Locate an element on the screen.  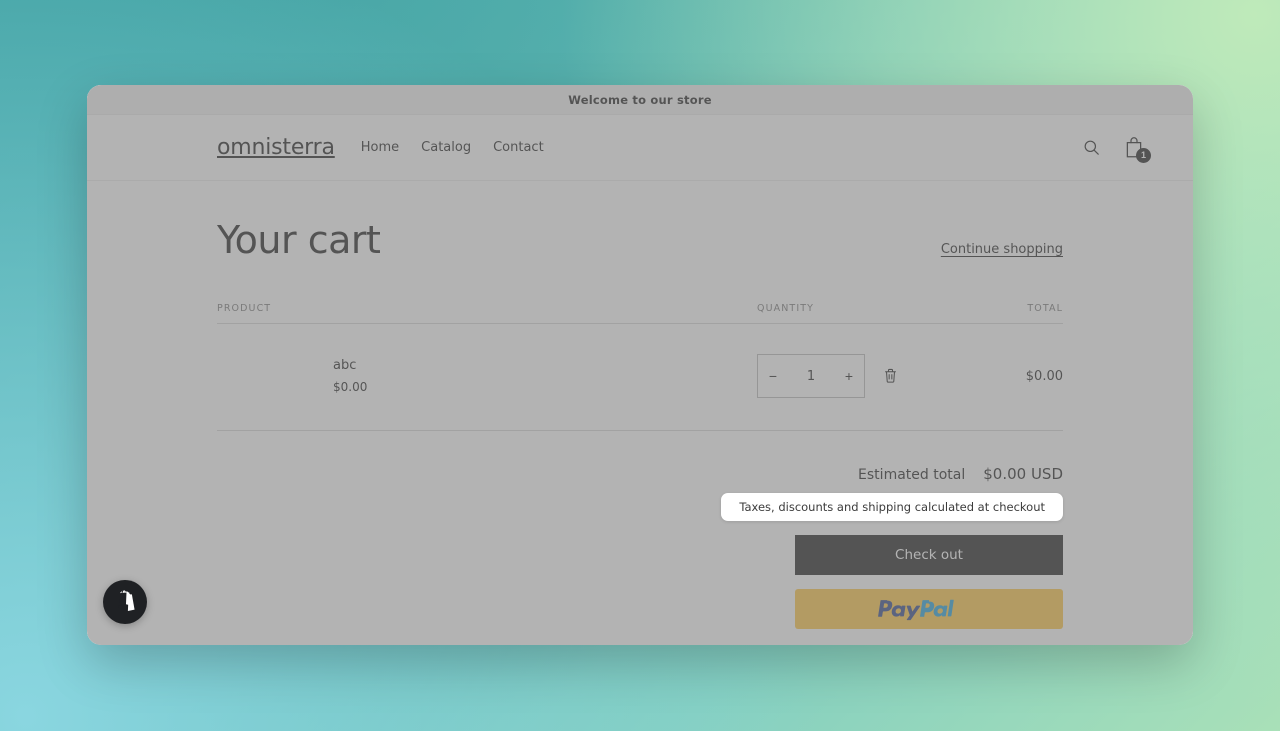
nav-item-home: Home is located at coordinates (380, 147).